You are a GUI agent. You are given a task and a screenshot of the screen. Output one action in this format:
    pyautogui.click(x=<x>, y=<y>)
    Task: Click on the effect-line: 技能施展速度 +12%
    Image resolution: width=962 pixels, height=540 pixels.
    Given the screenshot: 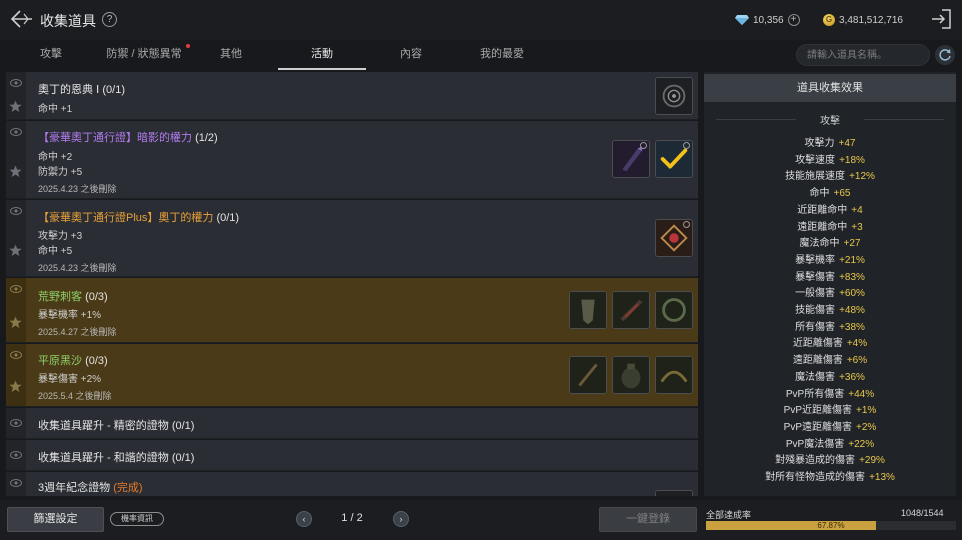 What is the action you would take?
    pyautogui.click(x=830, y=174)
    